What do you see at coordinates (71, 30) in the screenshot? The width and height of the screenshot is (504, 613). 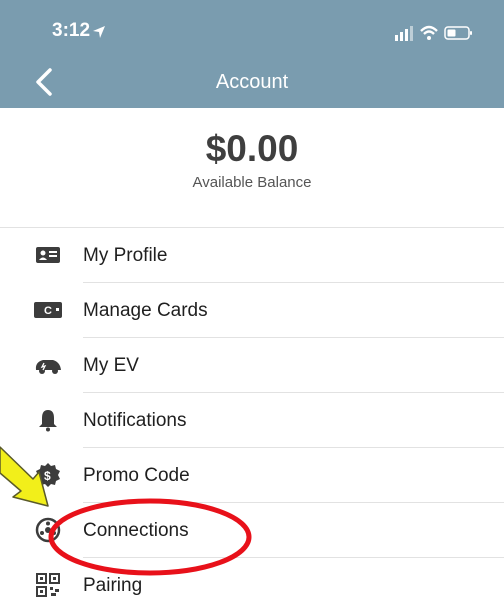 I see `status-time: 3:12` at bounding box center [71, 30].